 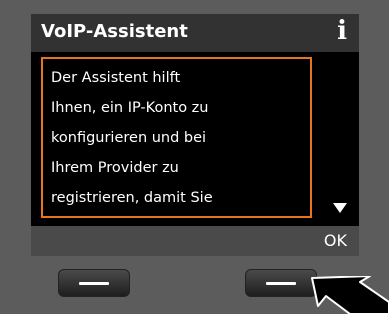 What do you see at coordinates (130, 108) in the screenshot?
I see `message-line: Ihnen, ein IP-Konto zu` at bounding box center [130, 108].